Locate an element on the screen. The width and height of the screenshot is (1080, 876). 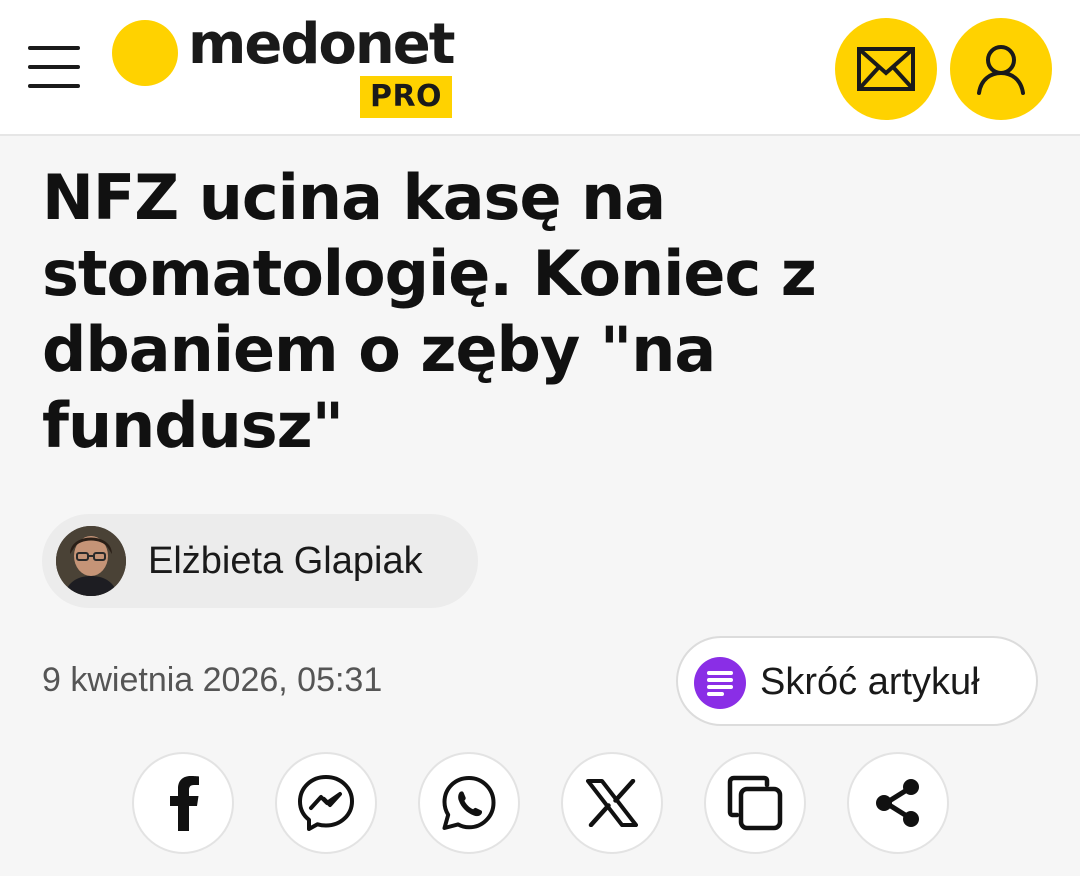
facebook-icon is located at coordinates (184, 803).